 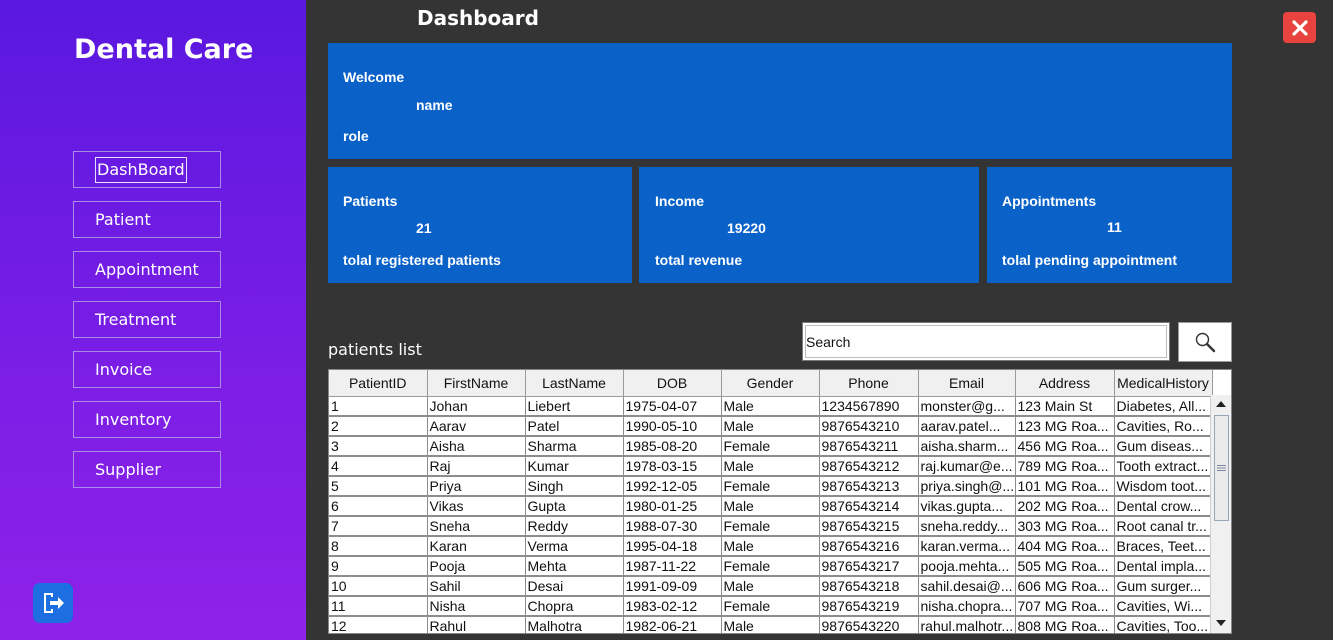 I want to click on table-cell: 1, so click(x=378, y=406).